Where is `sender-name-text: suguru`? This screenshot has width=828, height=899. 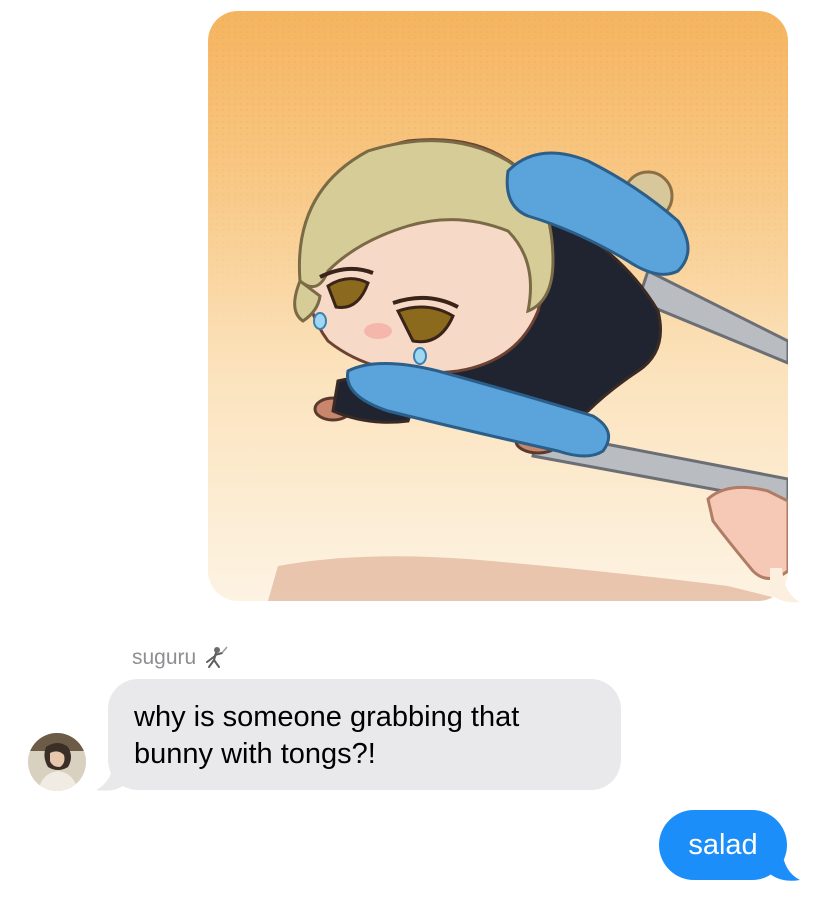 sender-name-text: suguru is located at coordinates (164, 657).